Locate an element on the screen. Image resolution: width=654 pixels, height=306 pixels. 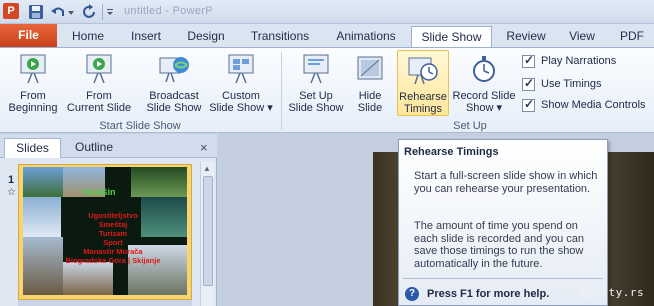
use-timings-label: Use Timings is located at coordinates (571, 84).